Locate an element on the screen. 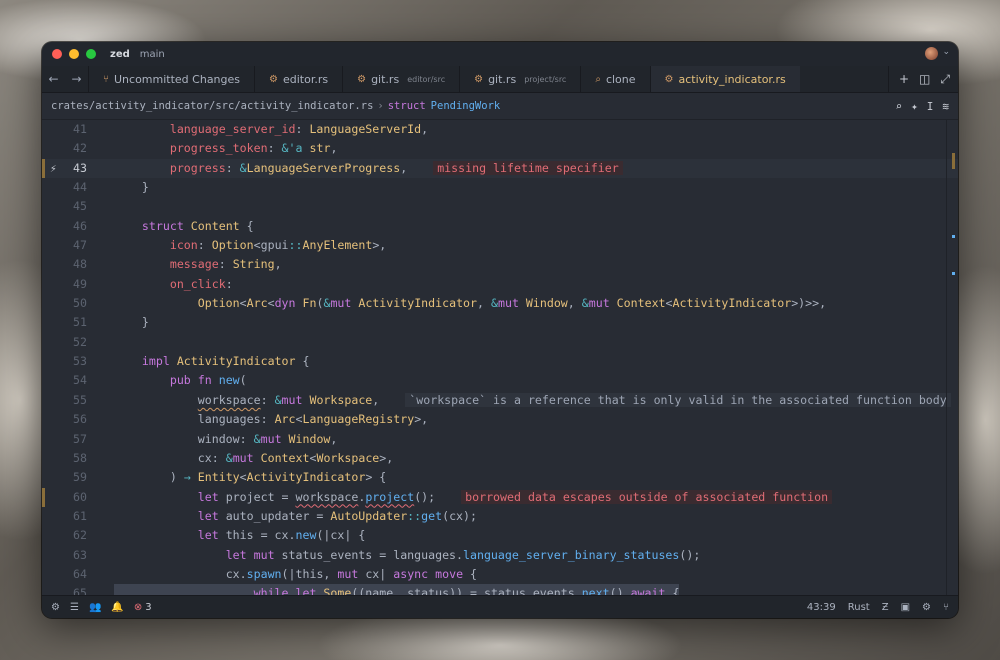 This screenshot has height=660, width=1000. tab-4: ⌕ clone is located at coordinates (614, 79).